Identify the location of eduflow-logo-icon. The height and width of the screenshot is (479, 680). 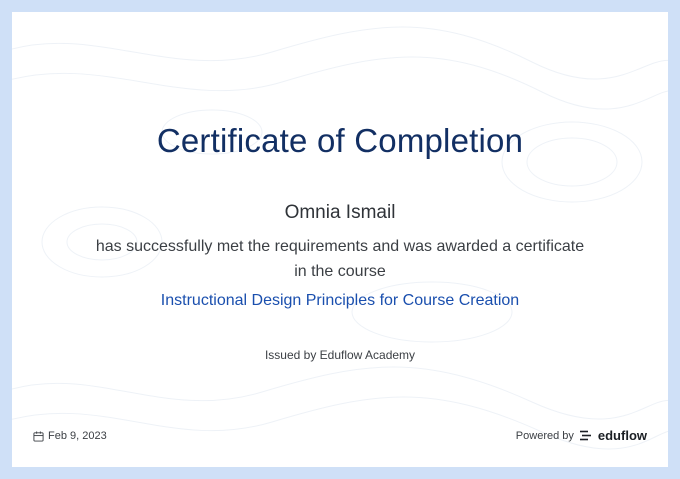
(585, 435).